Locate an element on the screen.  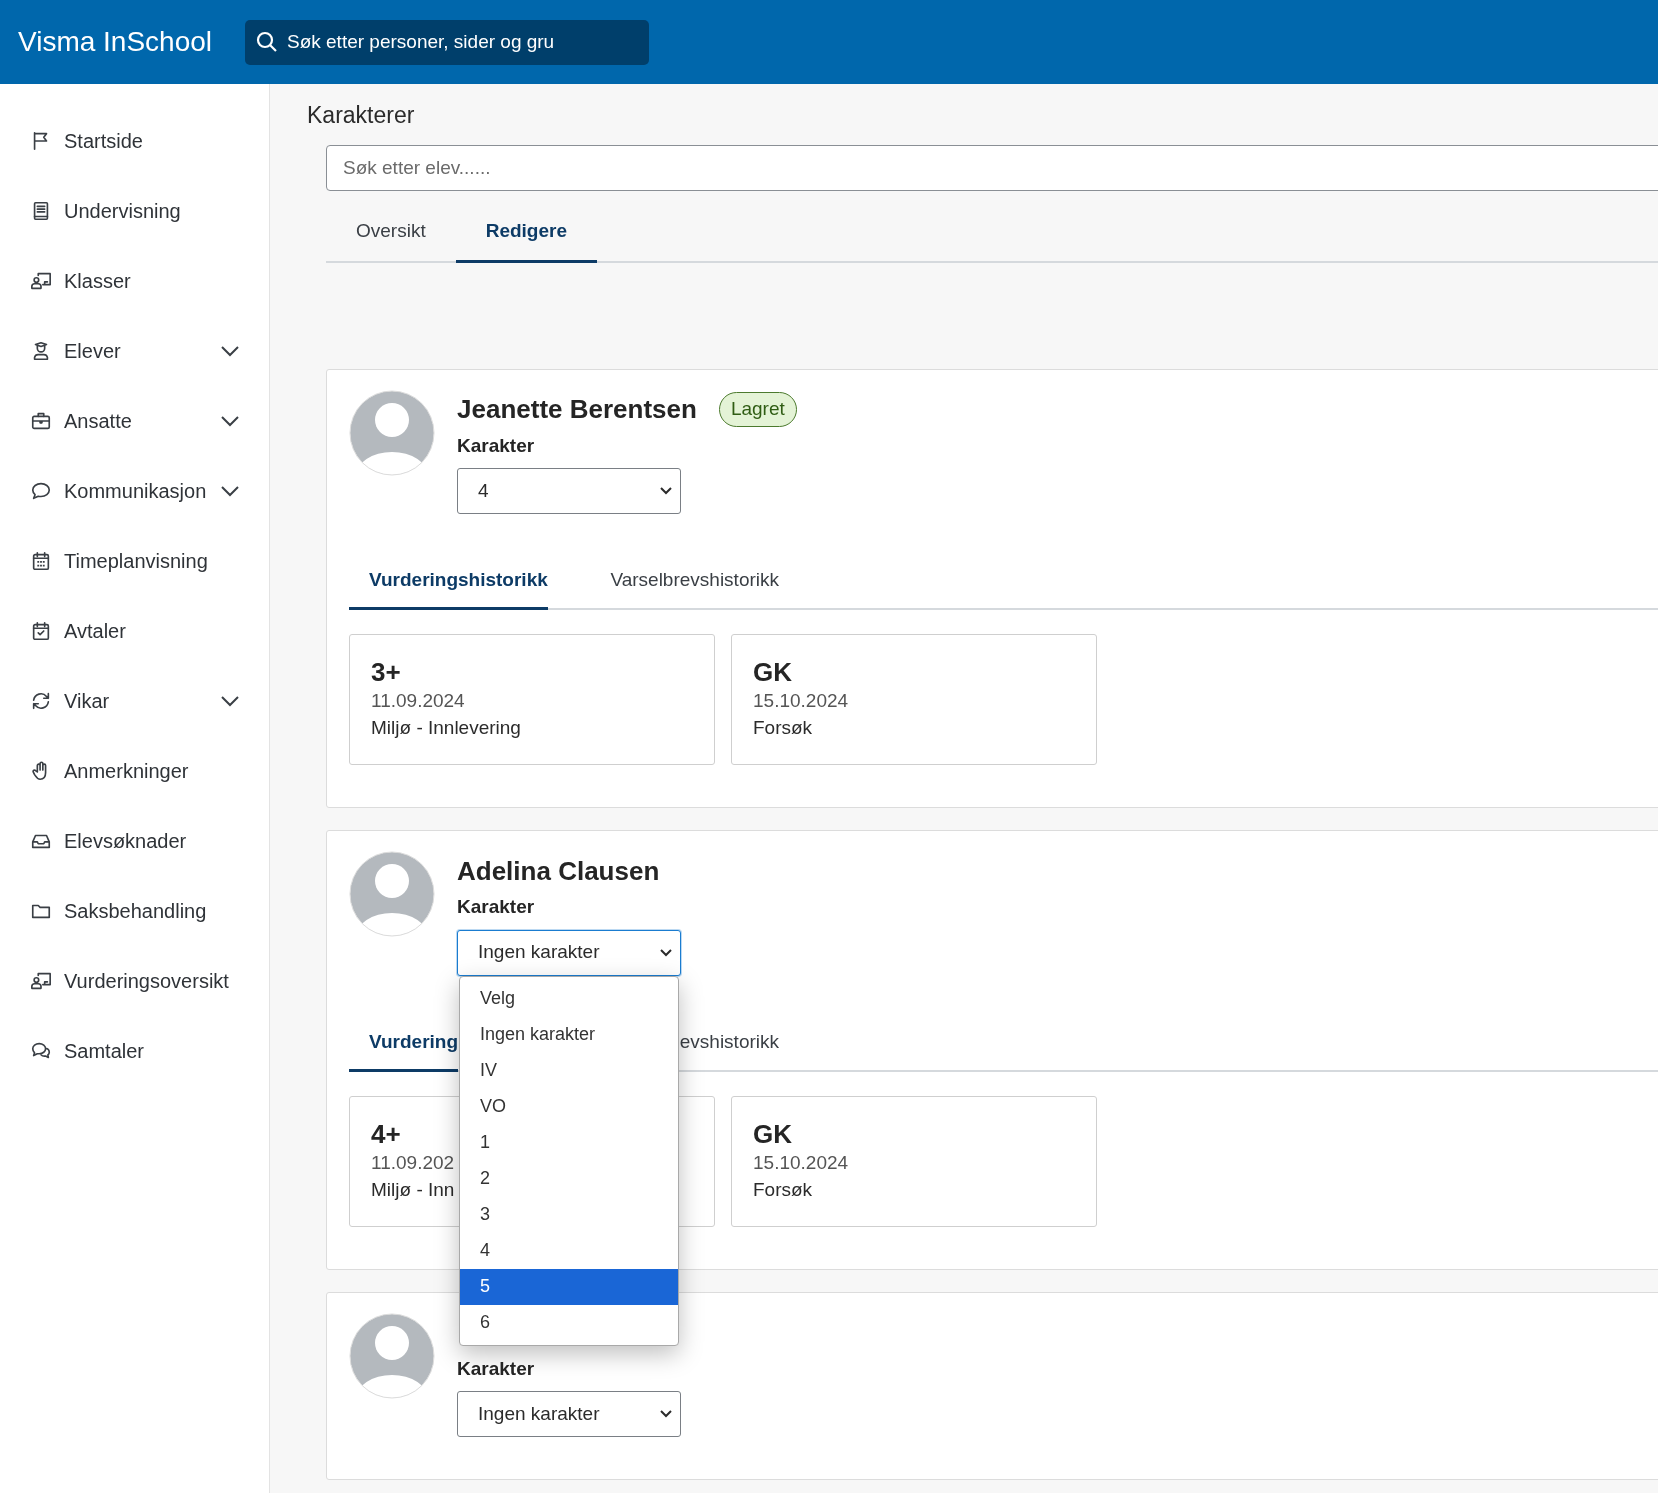
tab: Varselbrevshistorikk is located at coordinates (694, 582).